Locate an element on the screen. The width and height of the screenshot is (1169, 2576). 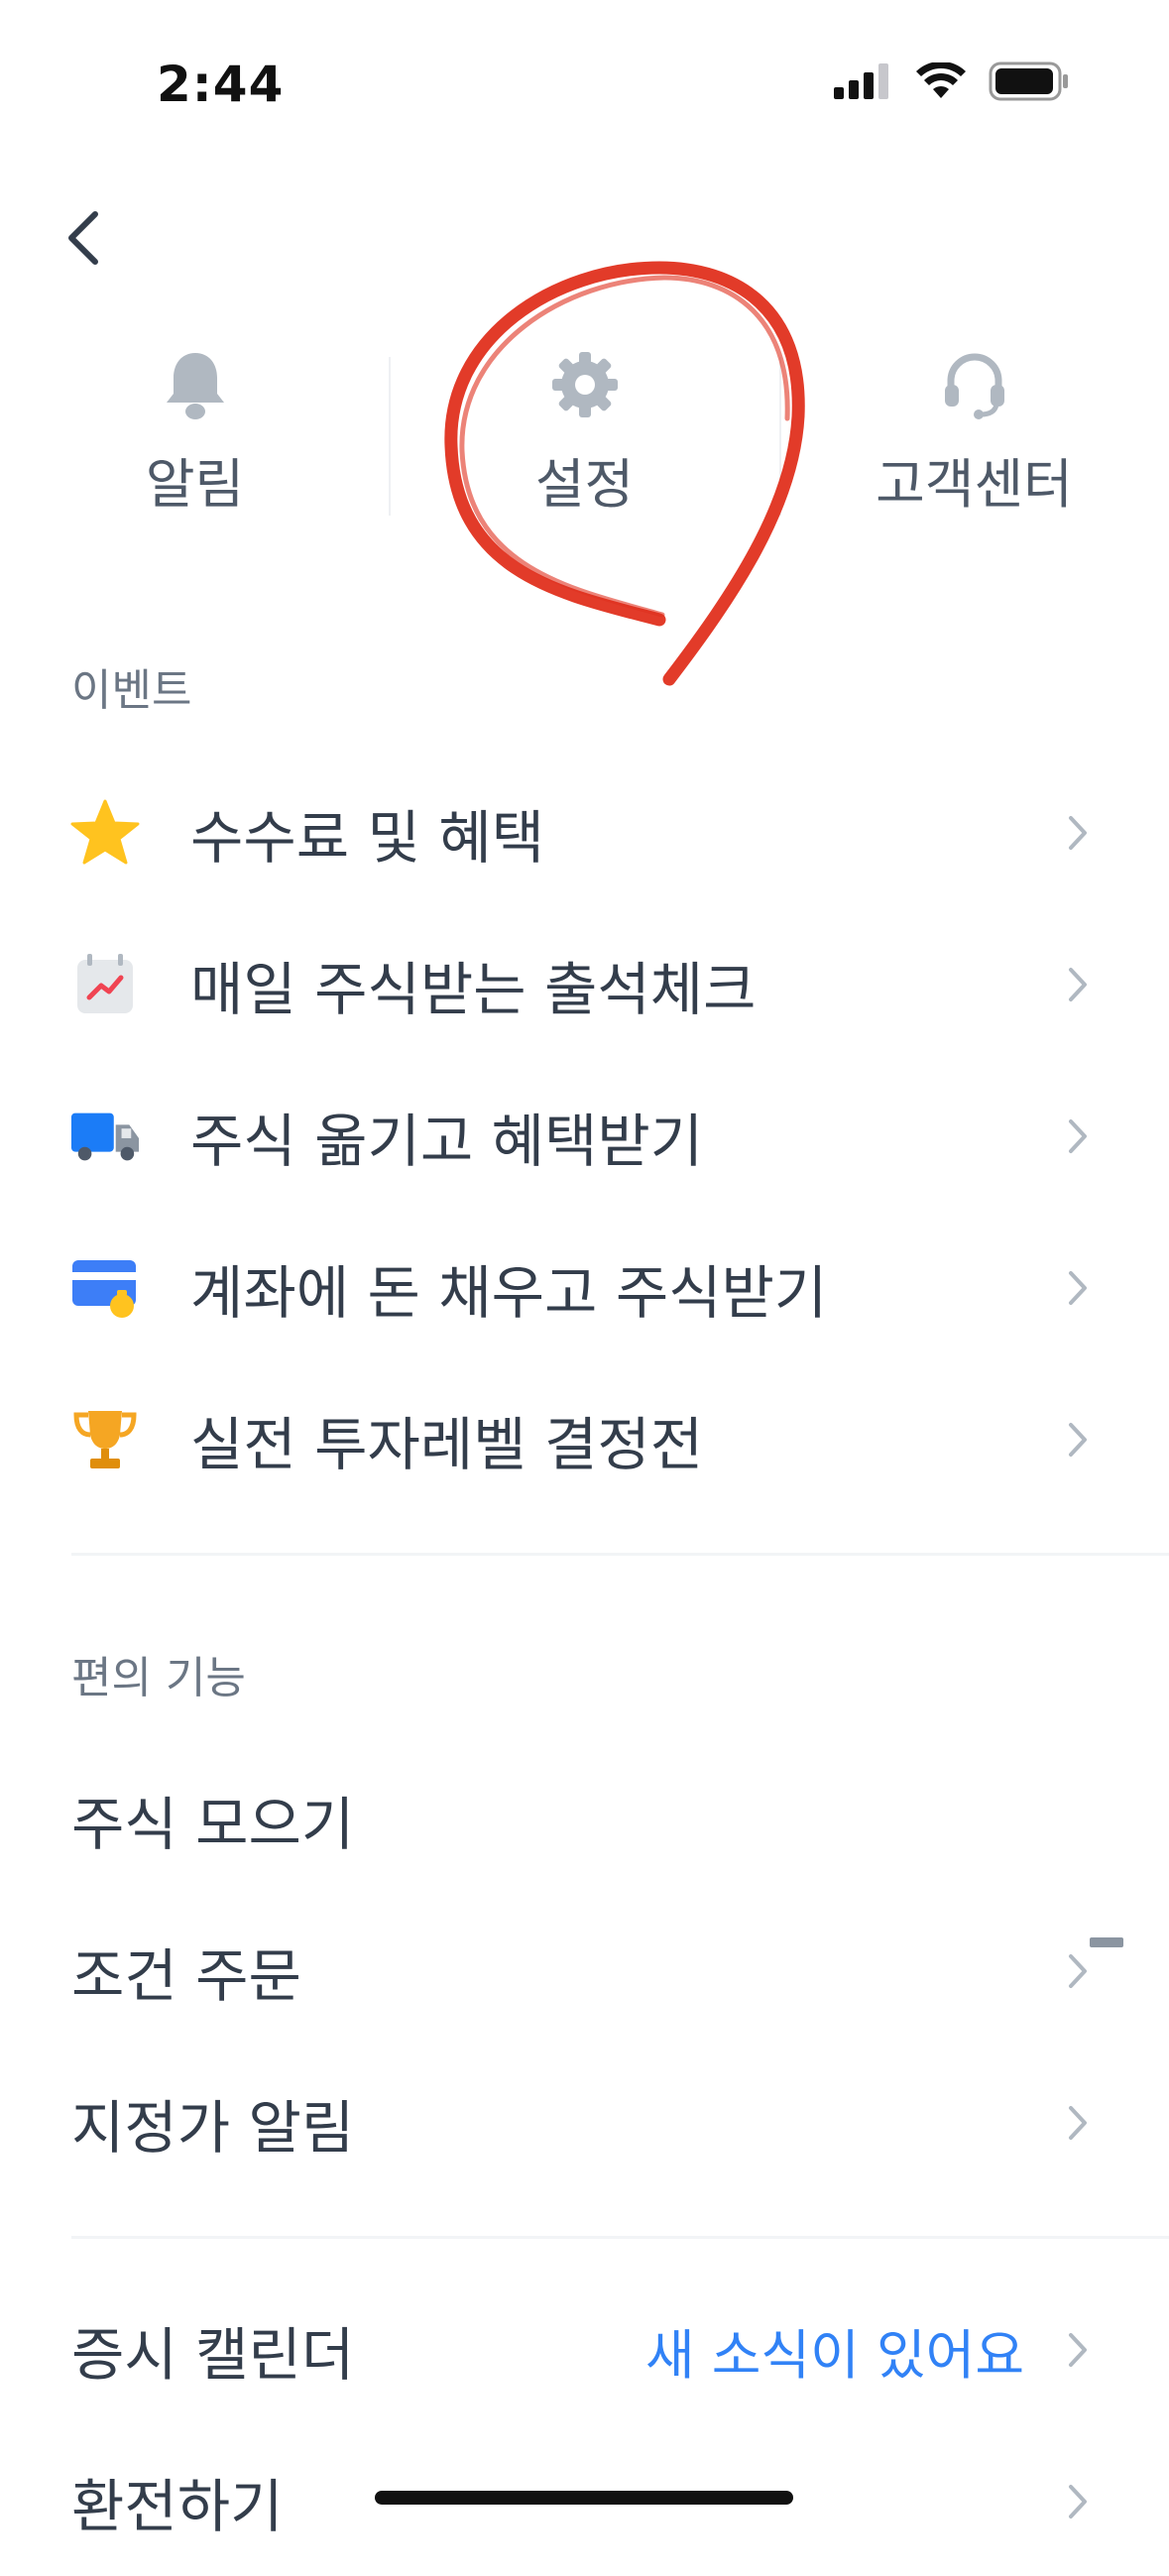
event-label: 주식 옮기고 혜택받기 is located at coordinates (447, 1141).